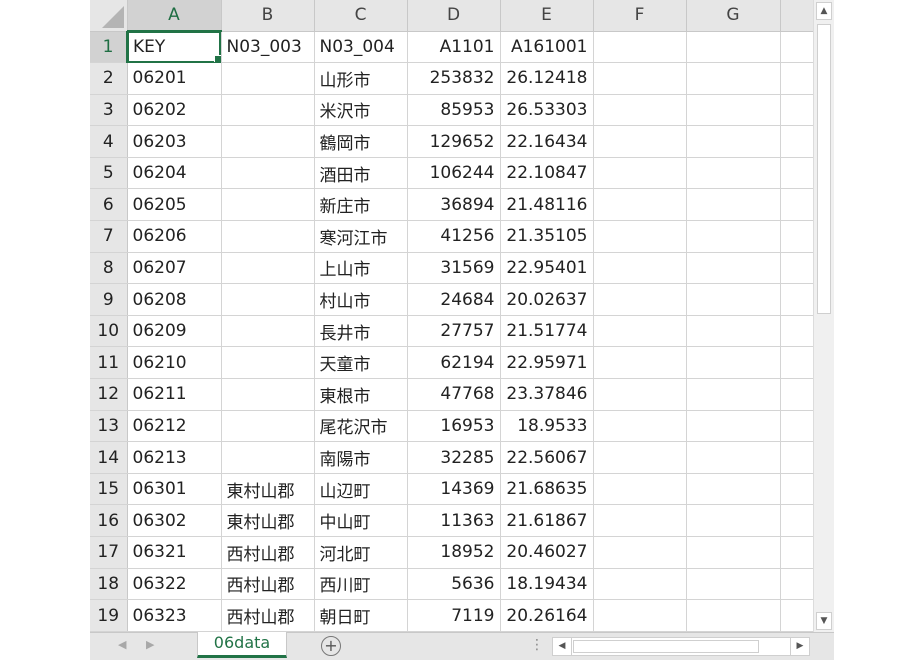 The image size is (924, 660). I want to click on cell-a: 06206, so click(174, 236).